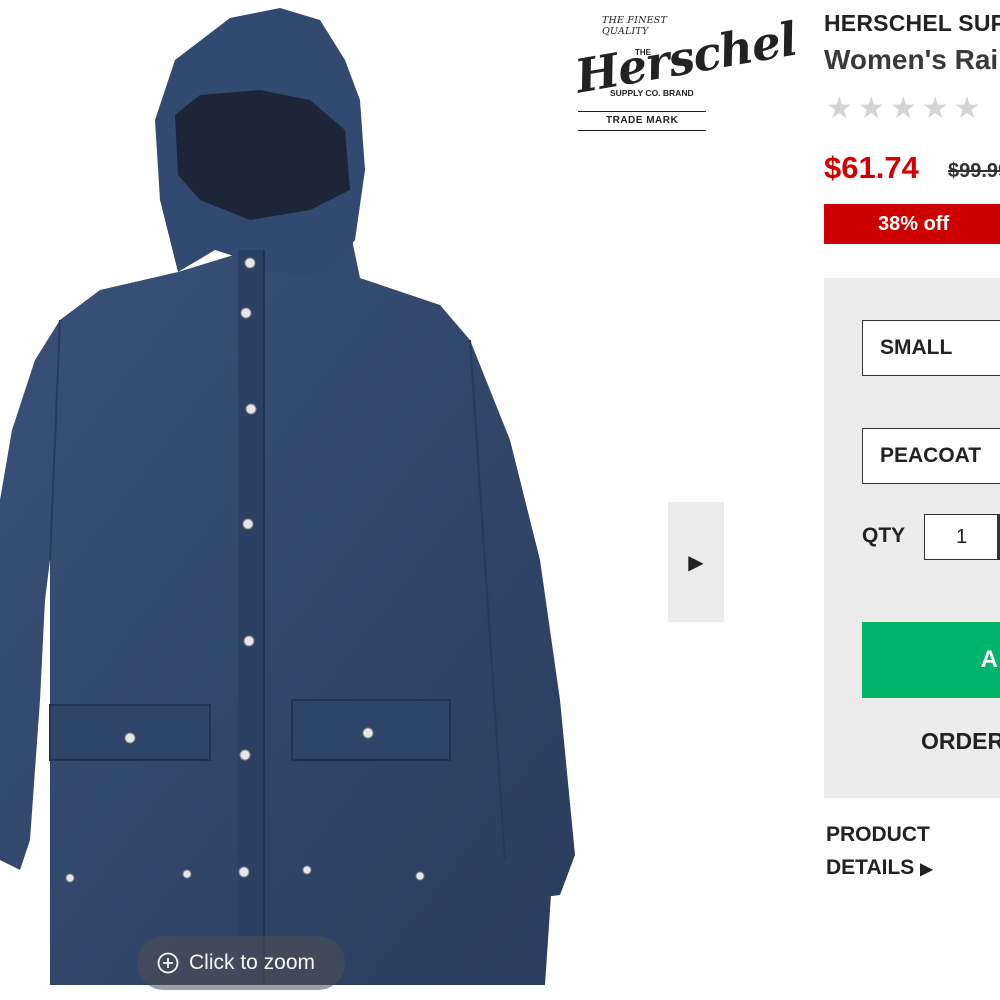 Image resolution: width=1000 pixels, height=1000 pixels. What do you see at coordinates (168, 963) in the screenshot?
I see `zoom-plus-icon` at bounding box center [168, 963].